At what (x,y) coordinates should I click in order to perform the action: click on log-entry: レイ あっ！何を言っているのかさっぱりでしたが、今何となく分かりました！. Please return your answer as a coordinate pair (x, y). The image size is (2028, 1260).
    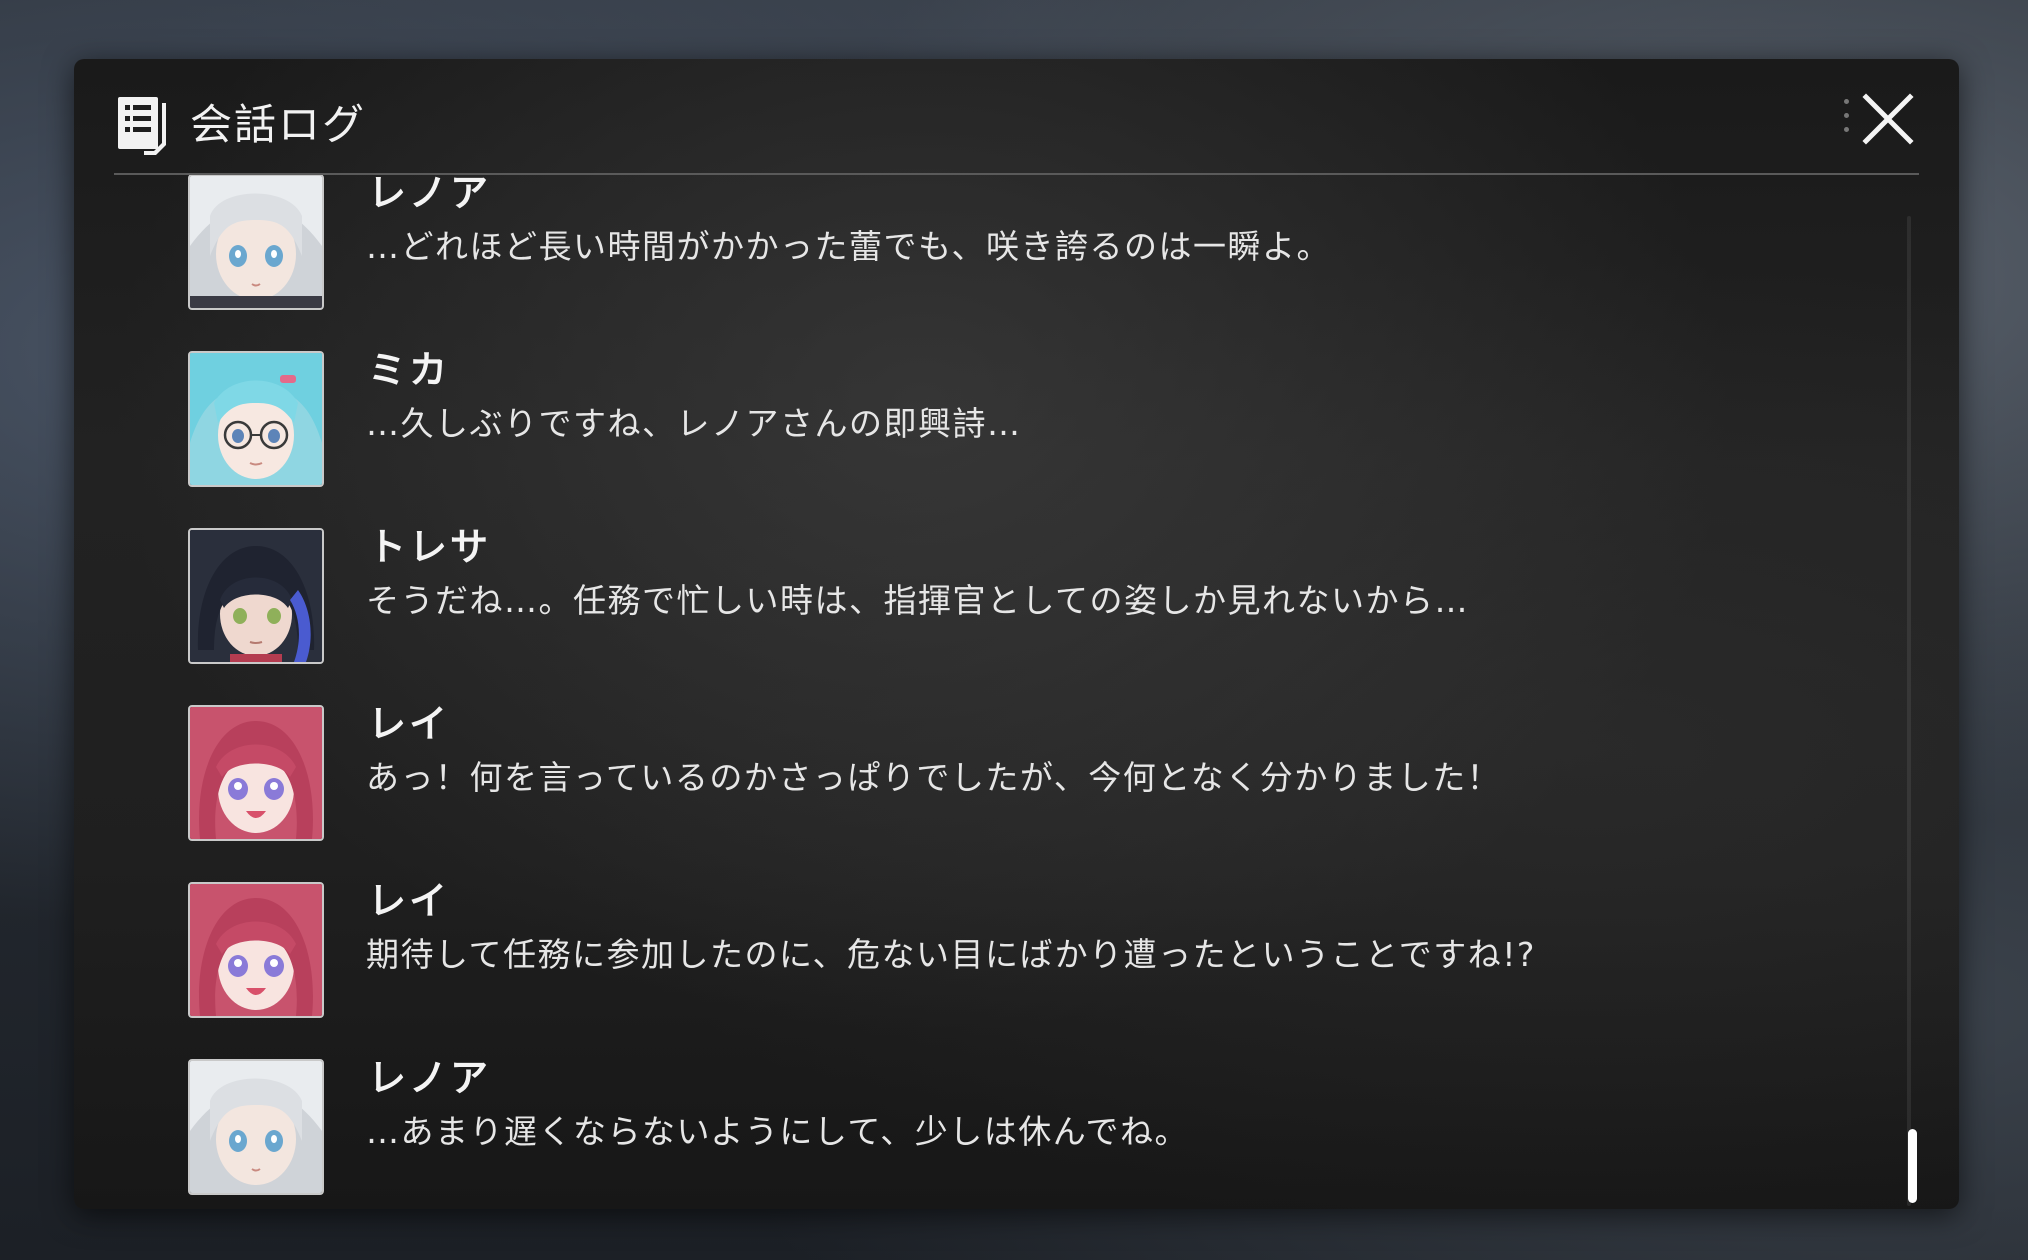
    Looking at the image, I should click on (1004, 786).